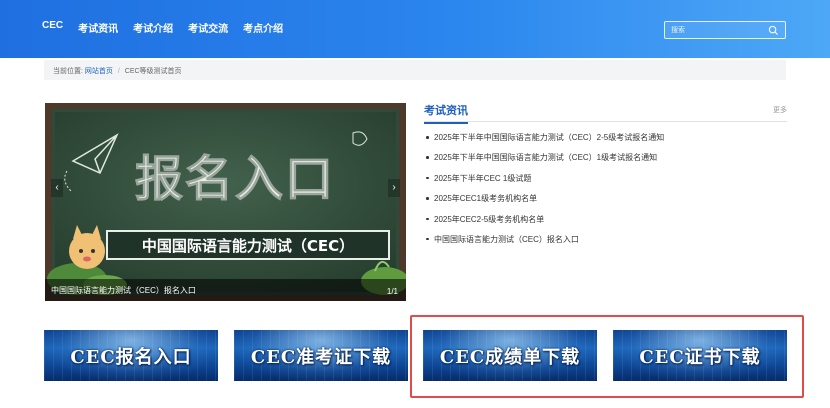 Image resolution: width=830 pixels, height=408 pixels. Describe the element at coordinates (392, 291) in the screenshot. I see `slider-counter: 1/1` at that location.